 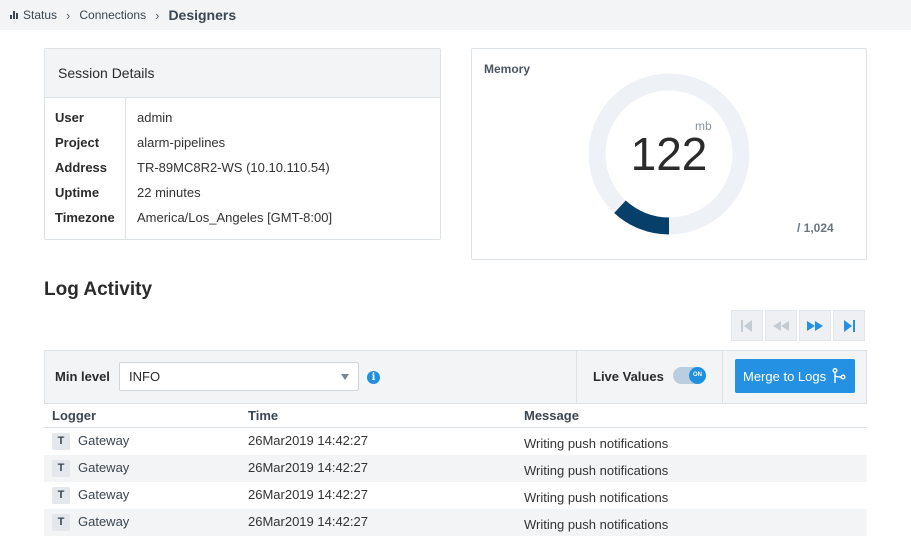 What do you see at coordinates (98, 289) in the screenshot?
I see `log-activity-title: Log Activity` at bounding box center [98, 289].